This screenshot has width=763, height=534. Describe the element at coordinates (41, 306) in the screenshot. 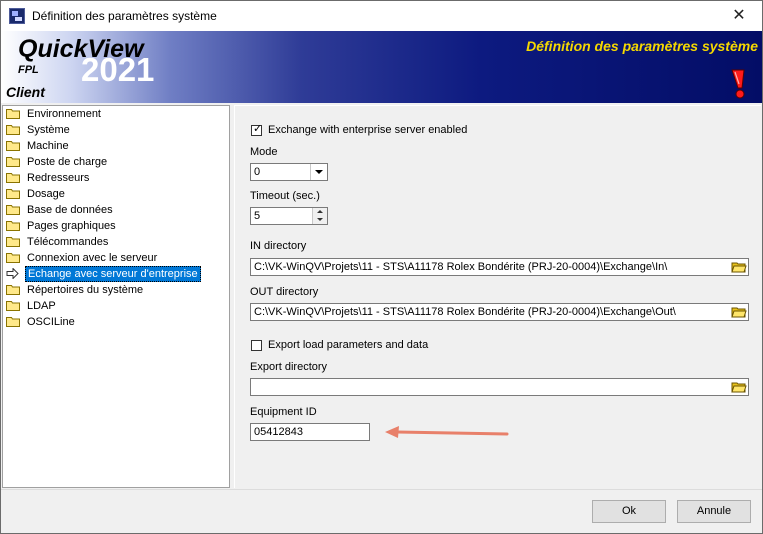

I see `tree-item-label: LDAP` at that location.